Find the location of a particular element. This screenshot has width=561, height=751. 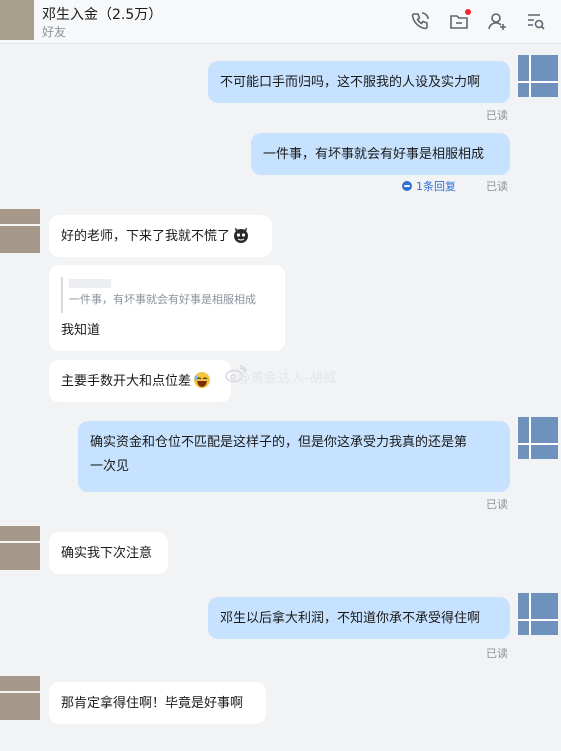

message-bubble: 确实资金和仓位不匹配是这样子的，但是你这承受力我真的还是第 一次见 is located at coordinates (294, 456).